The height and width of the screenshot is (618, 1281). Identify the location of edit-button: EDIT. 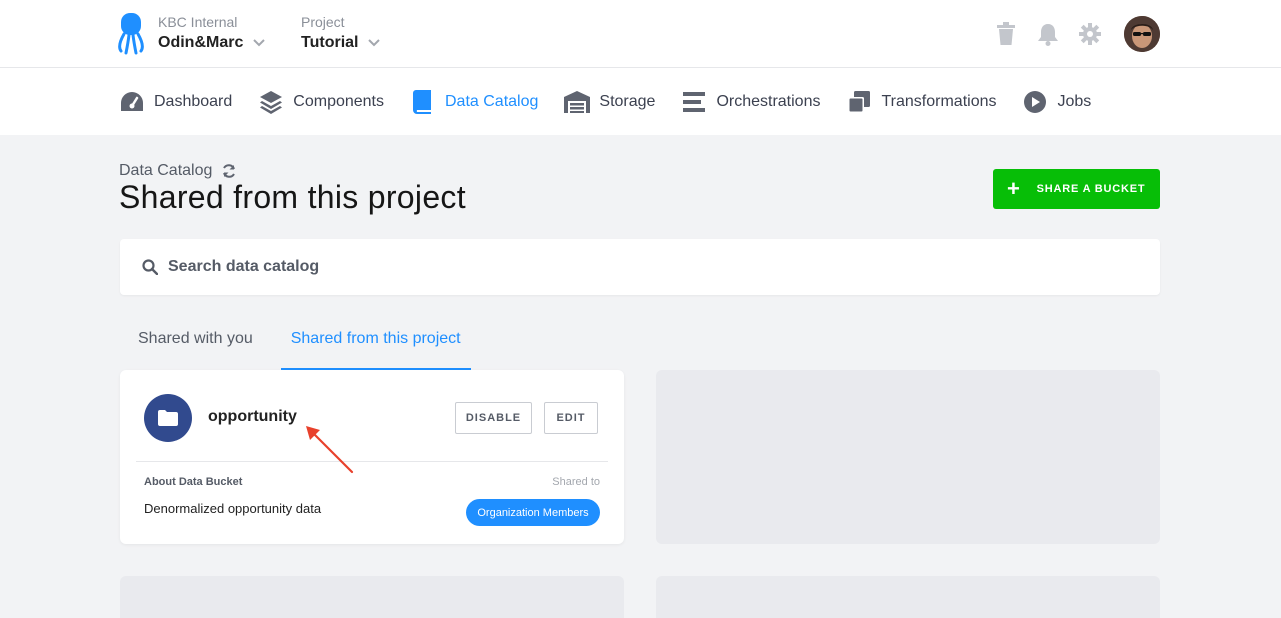
(571, 418).